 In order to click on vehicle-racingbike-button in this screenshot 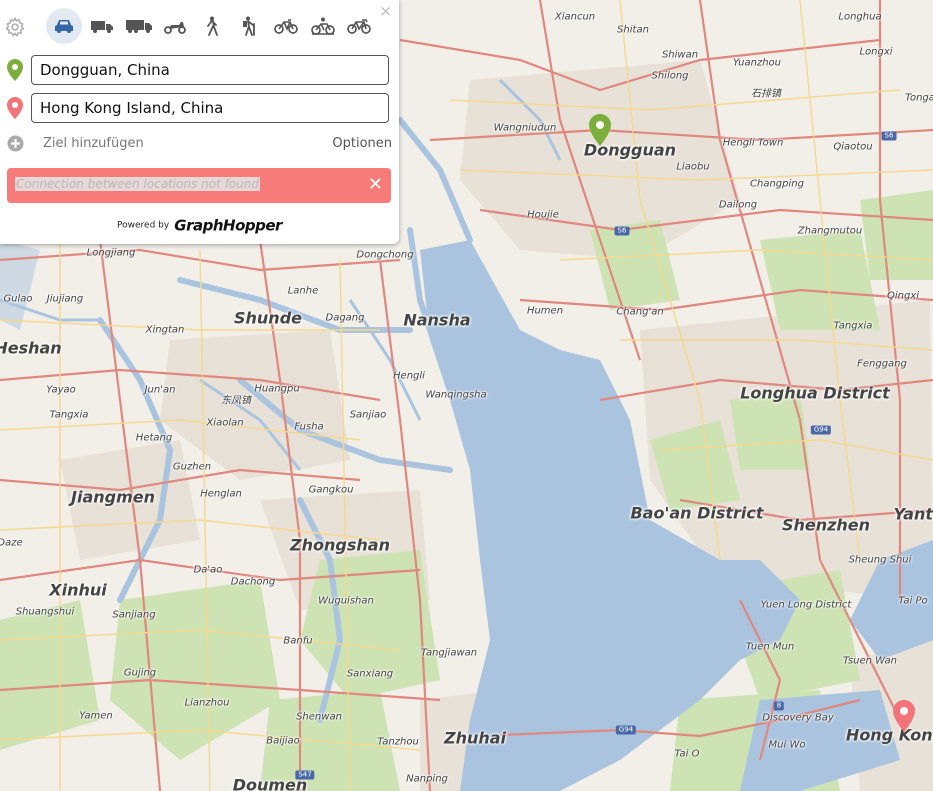, I will do `click(359, 26)`.